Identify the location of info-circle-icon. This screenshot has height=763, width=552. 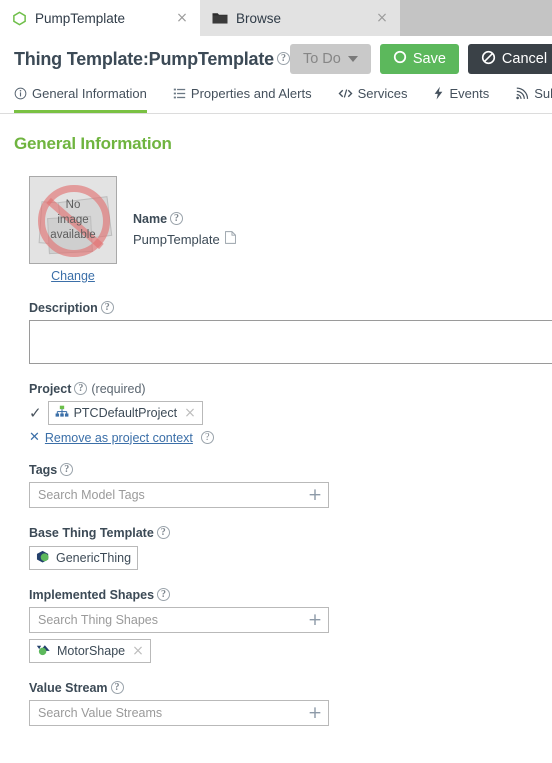
(20, 93).